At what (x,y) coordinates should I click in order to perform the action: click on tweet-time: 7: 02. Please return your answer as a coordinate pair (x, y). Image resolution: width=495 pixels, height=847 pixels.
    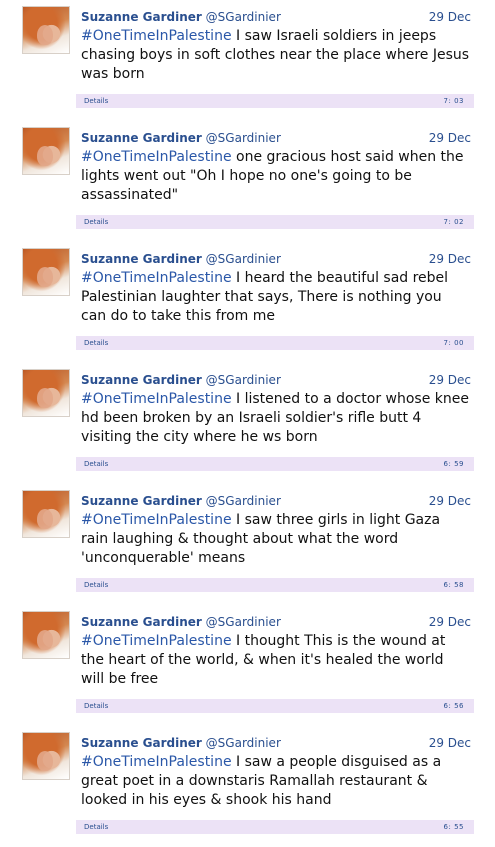
    Looking at the image, I should click on (453, 222).